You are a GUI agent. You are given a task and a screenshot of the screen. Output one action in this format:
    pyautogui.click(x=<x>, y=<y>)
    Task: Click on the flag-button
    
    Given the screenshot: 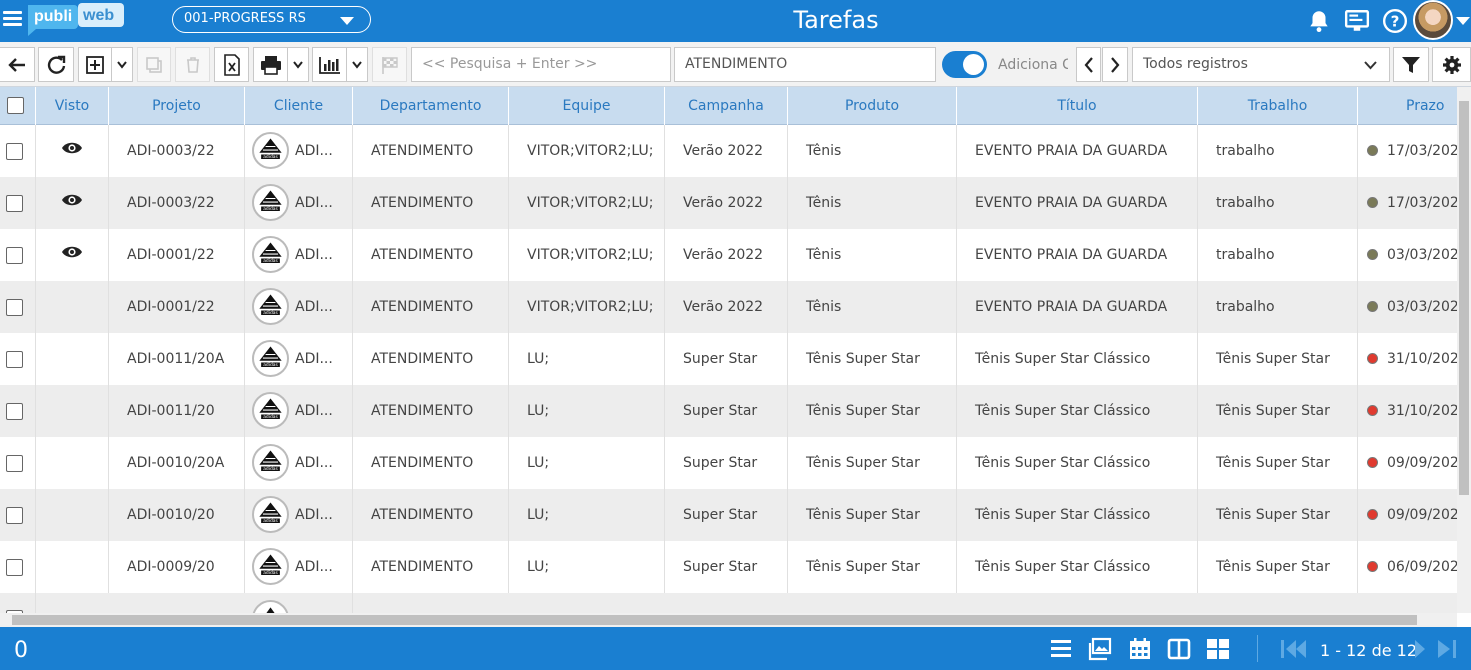 What is the action you would take?
    pyautogui.click(x=389, y=64)
    